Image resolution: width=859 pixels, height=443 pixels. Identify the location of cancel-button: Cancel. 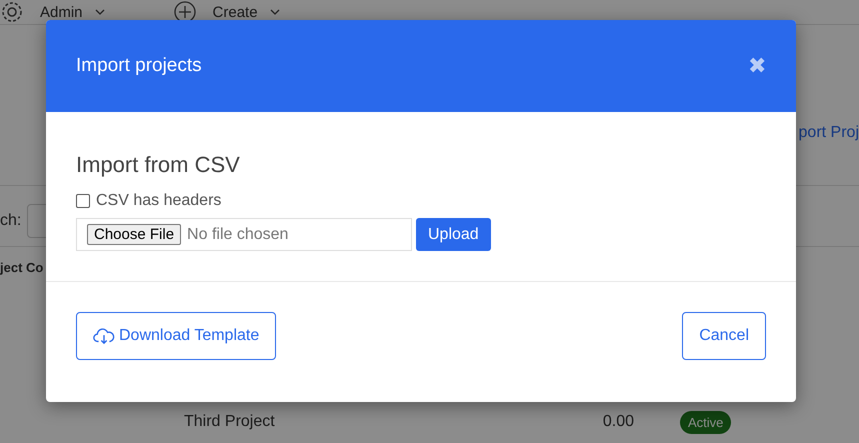
(724, 336).